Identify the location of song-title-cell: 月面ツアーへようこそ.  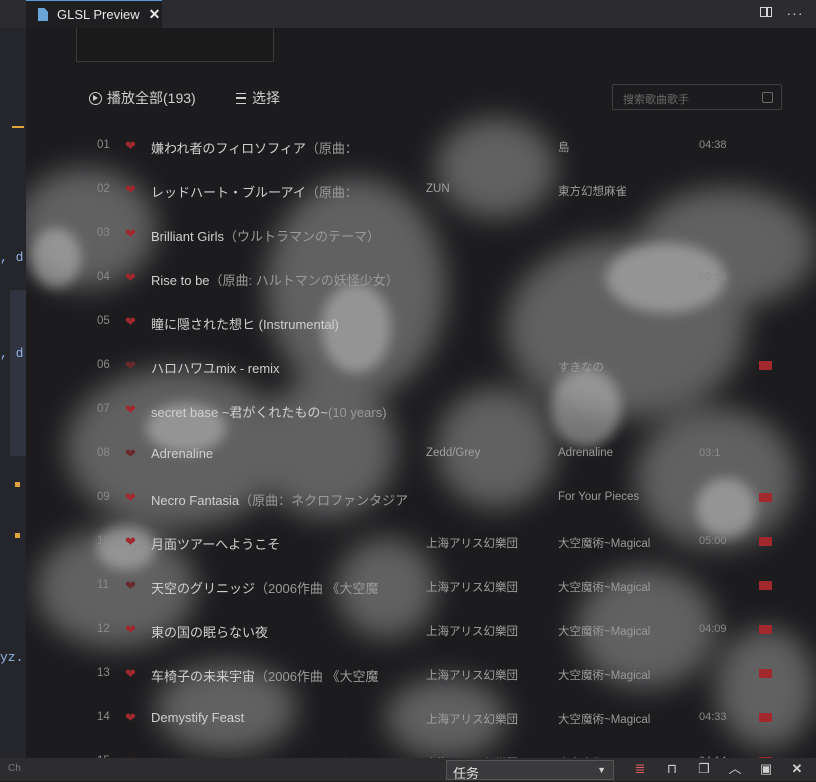
(280, 543).